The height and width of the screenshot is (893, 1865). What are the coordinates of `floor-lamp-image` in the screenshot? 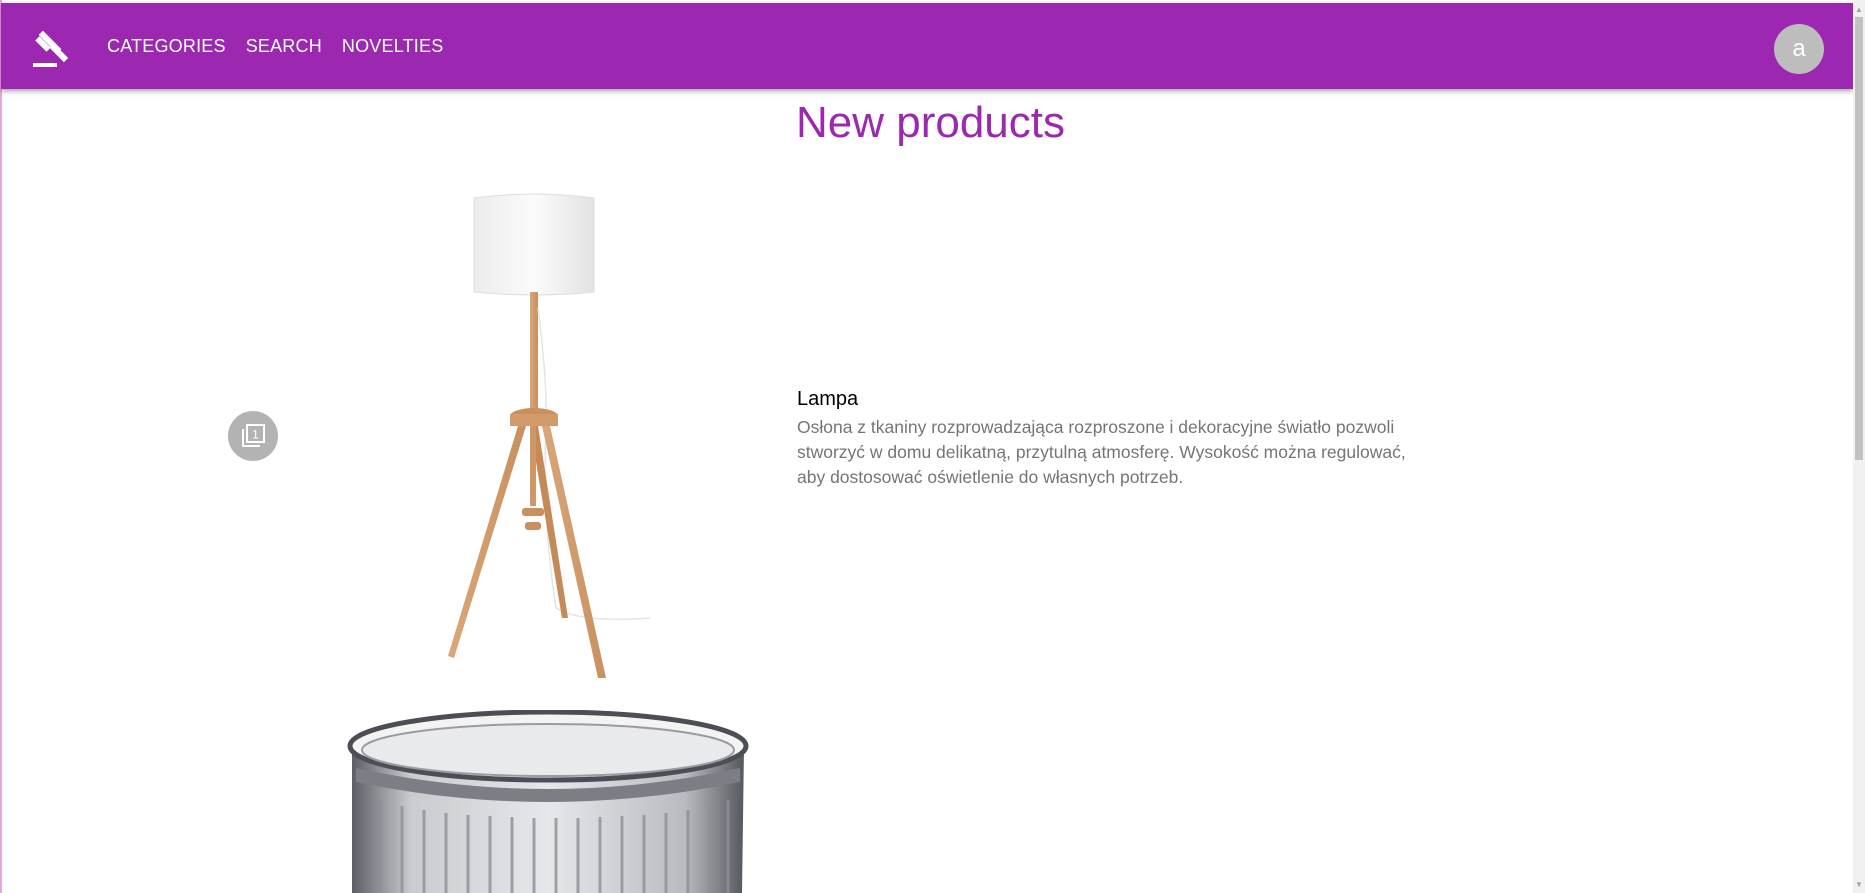 It's located at (550, 438).